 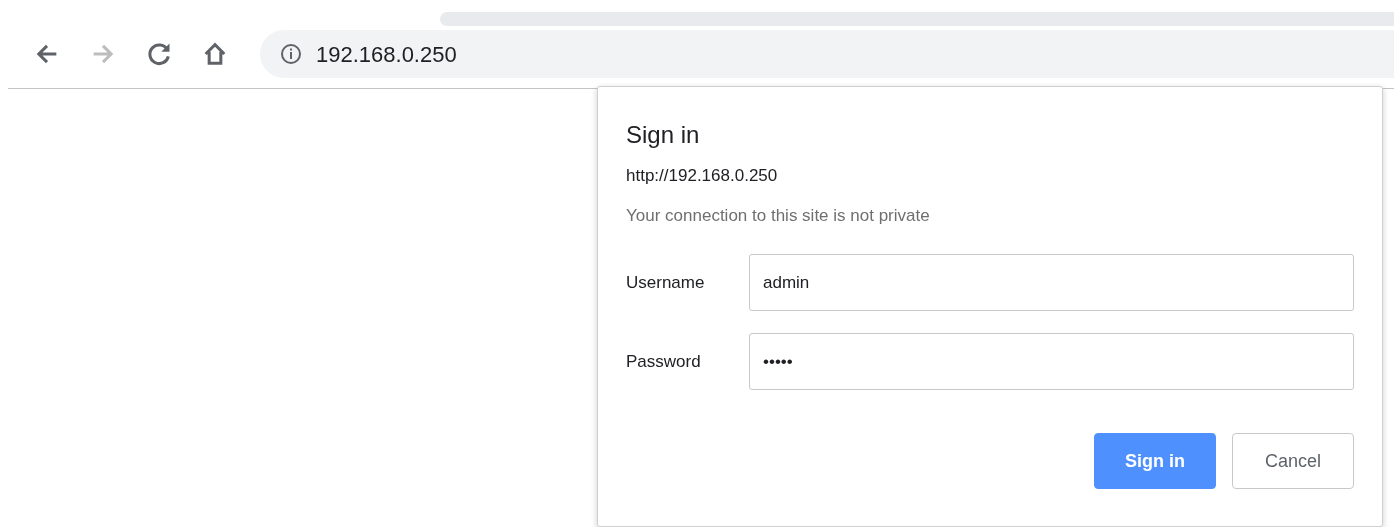 I want to click on info-icon, so click(x=291, y=54).